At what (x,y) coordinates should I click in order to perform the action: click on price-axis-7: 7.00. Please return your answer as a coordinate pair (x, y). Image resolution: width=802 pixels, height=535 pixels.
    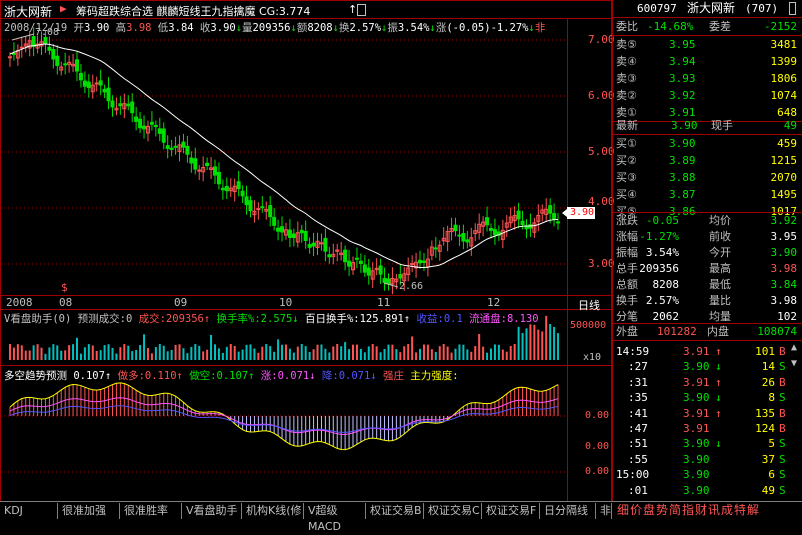
    Looking at the image, I should click on (601, 39).